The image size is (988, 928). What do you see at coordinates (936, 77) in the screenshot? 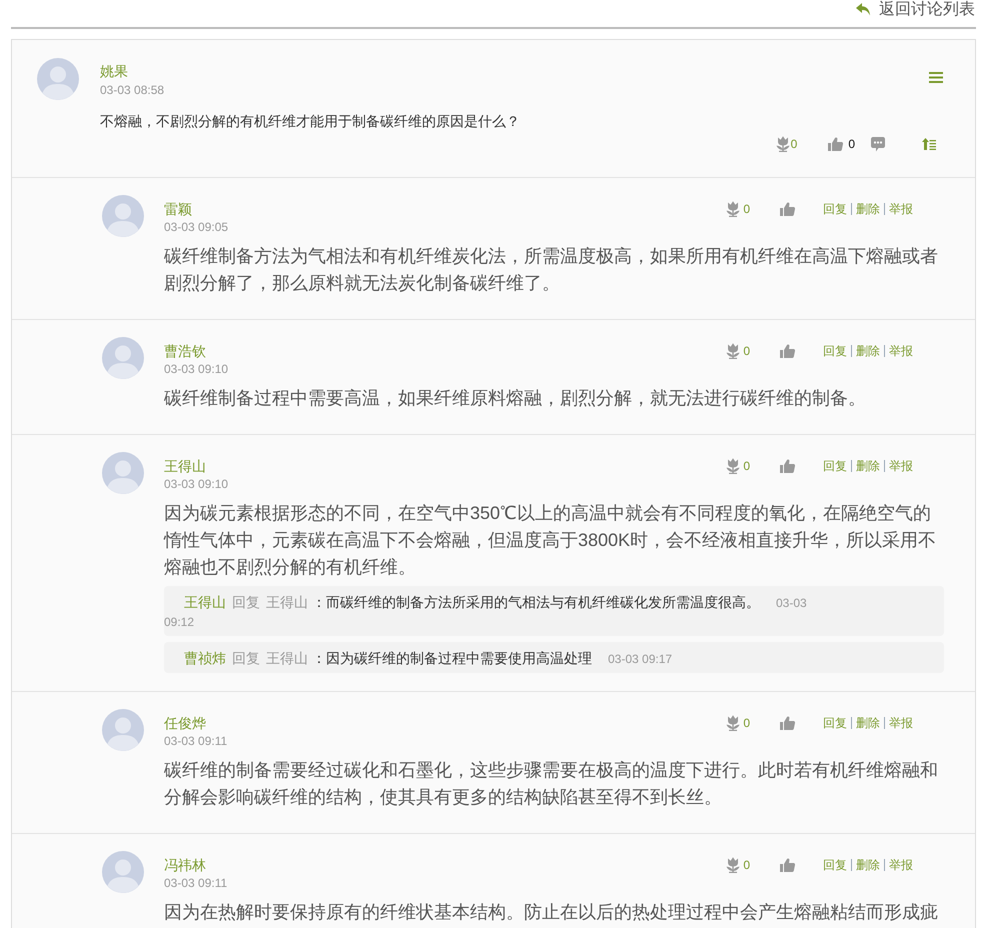
I see `menu-icon` at bounding box center [936, 77].